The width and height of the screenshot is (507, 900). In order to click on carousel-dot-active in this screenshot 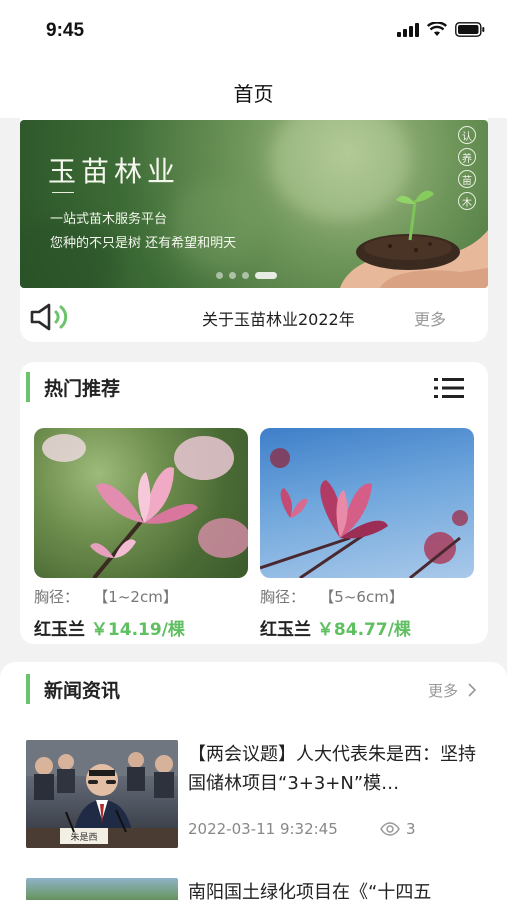, I will do `click(266, 275)`.